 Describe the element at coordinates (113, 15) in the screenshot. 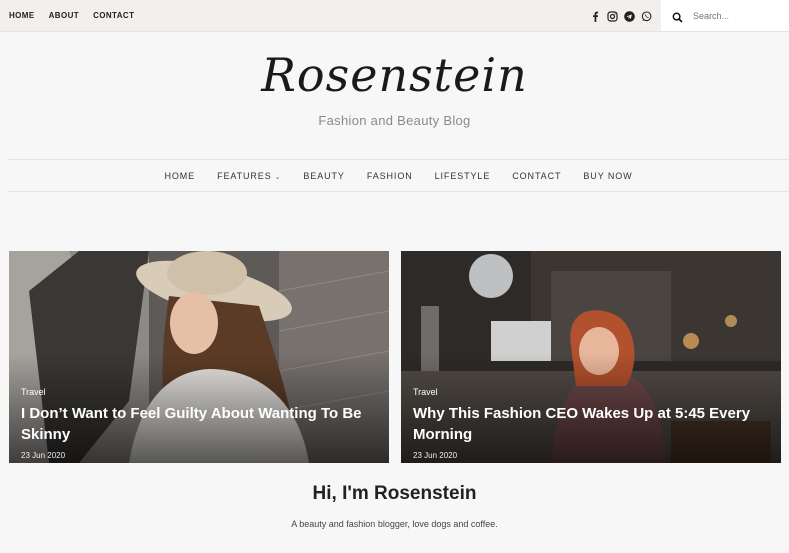

I see `top-nav-contact: CONTACT` at that location.